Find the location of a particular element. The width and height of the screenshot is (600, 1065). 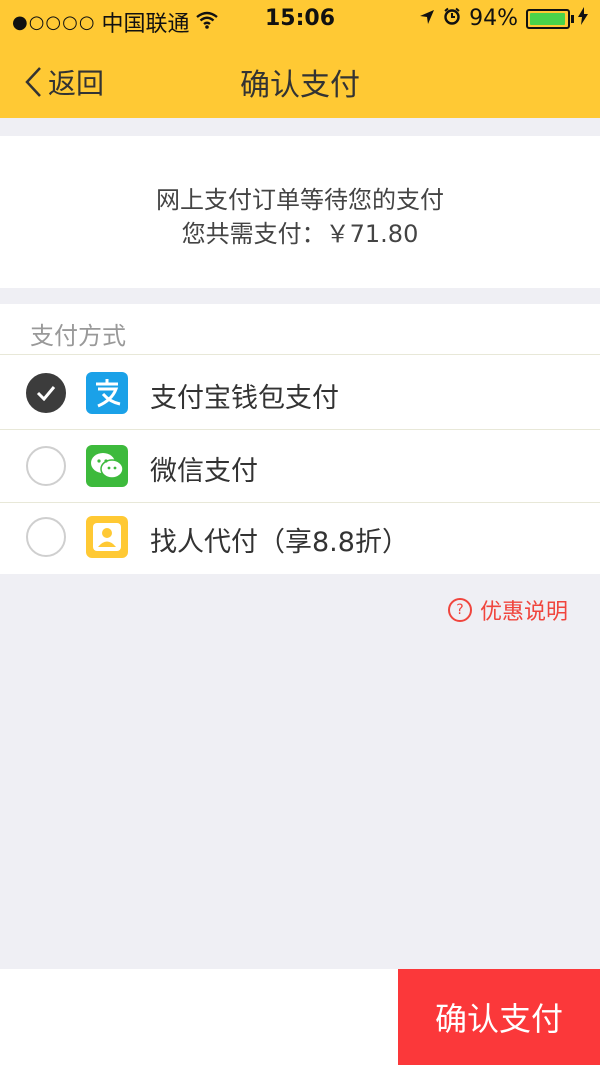

discount-info-label: 优惠说明 is located at coordinates (523, 612).